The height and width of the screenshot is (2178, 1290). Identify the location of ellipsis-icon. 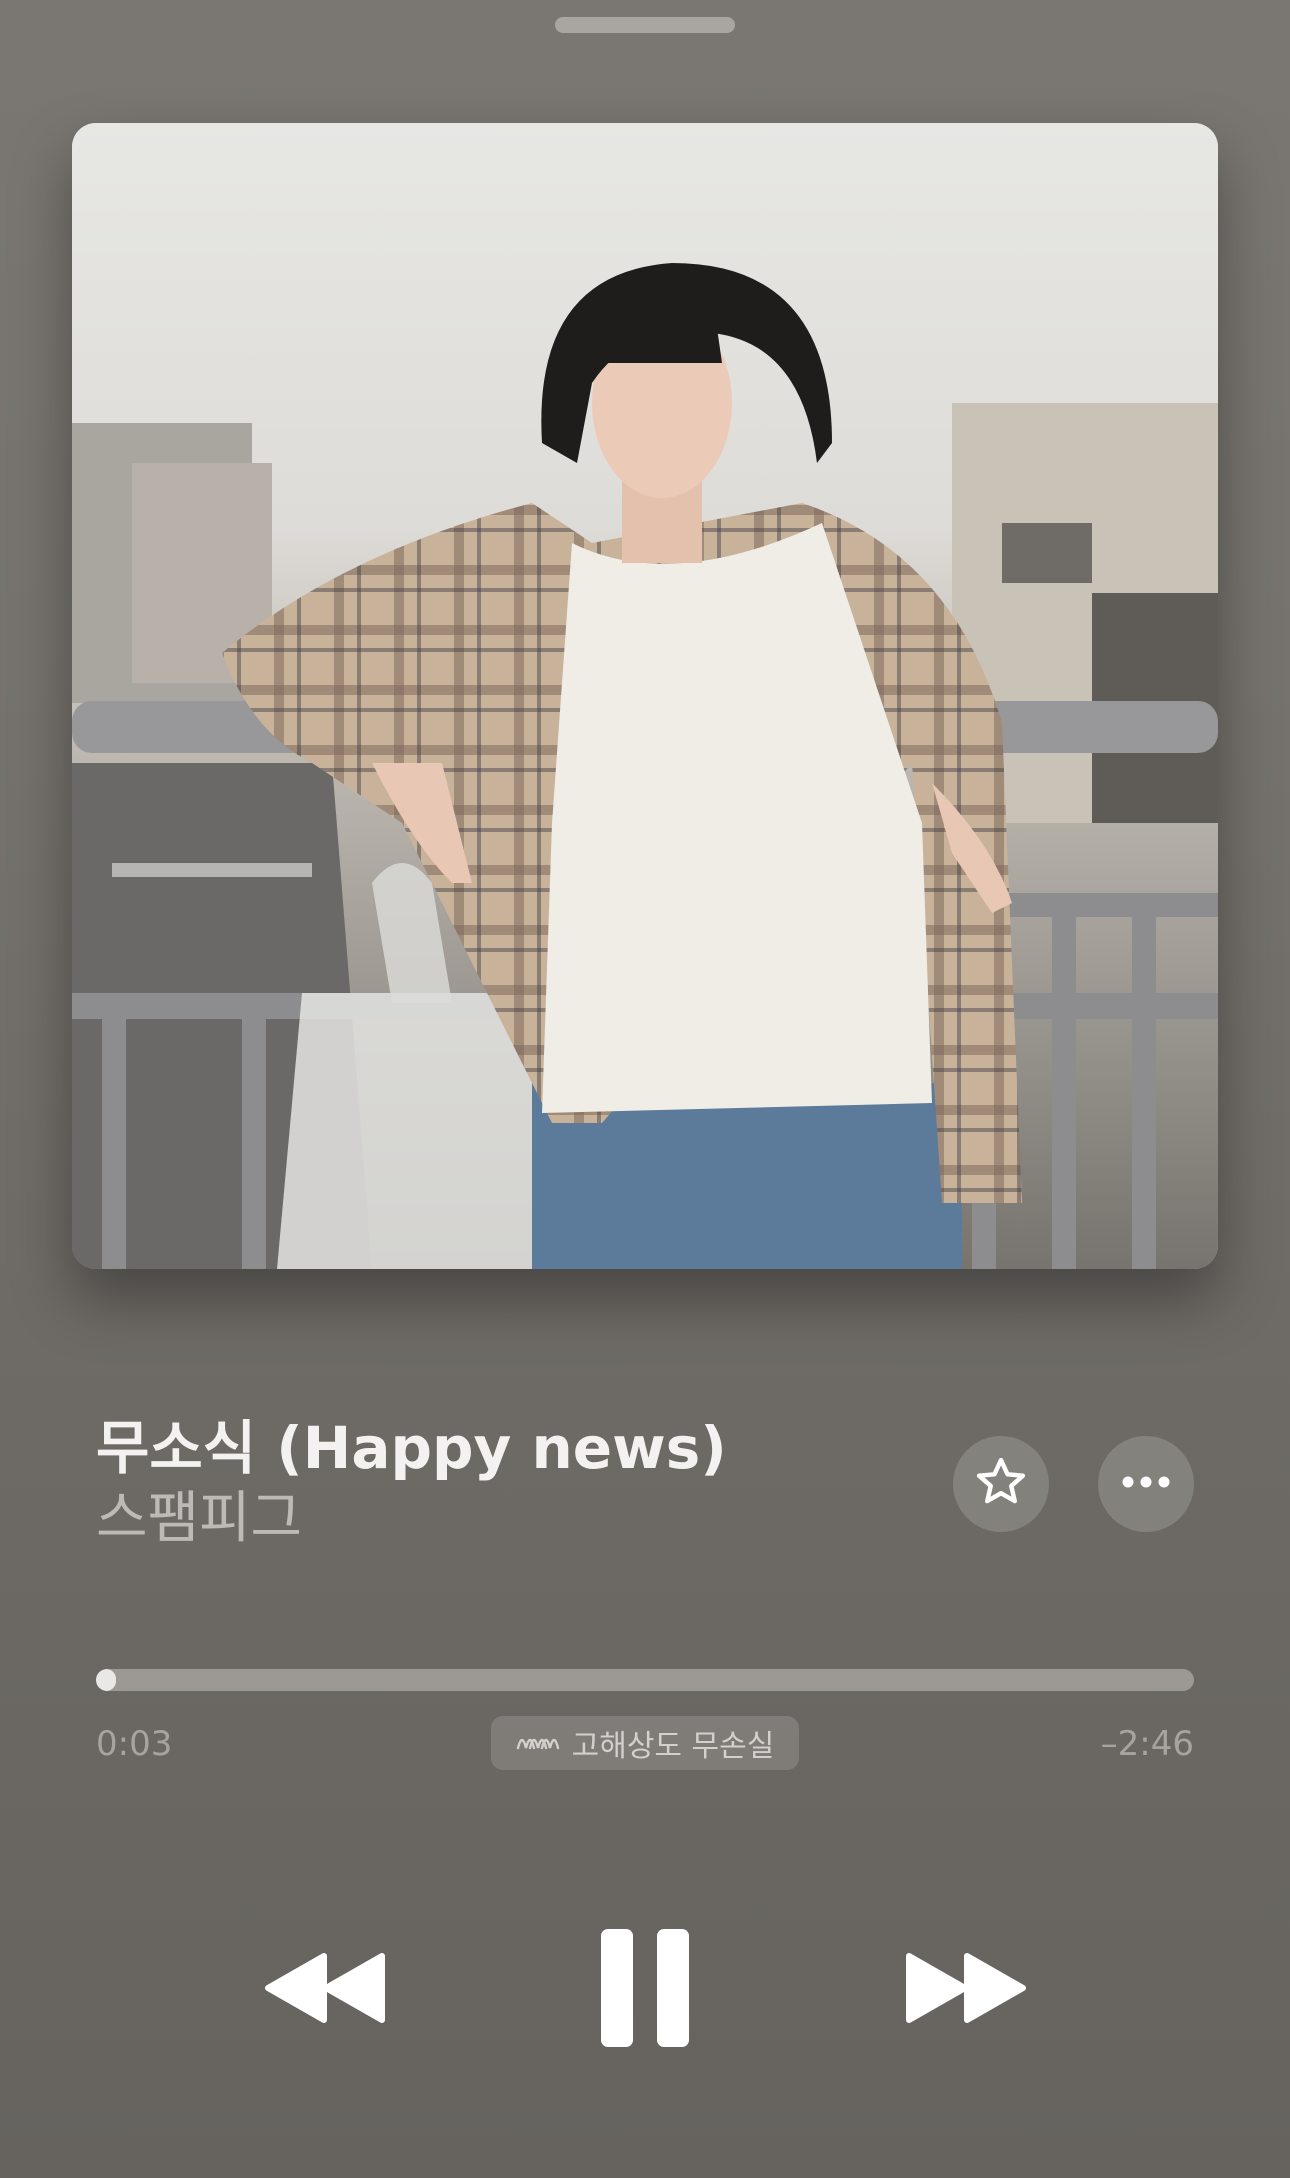
(1146, 1484).